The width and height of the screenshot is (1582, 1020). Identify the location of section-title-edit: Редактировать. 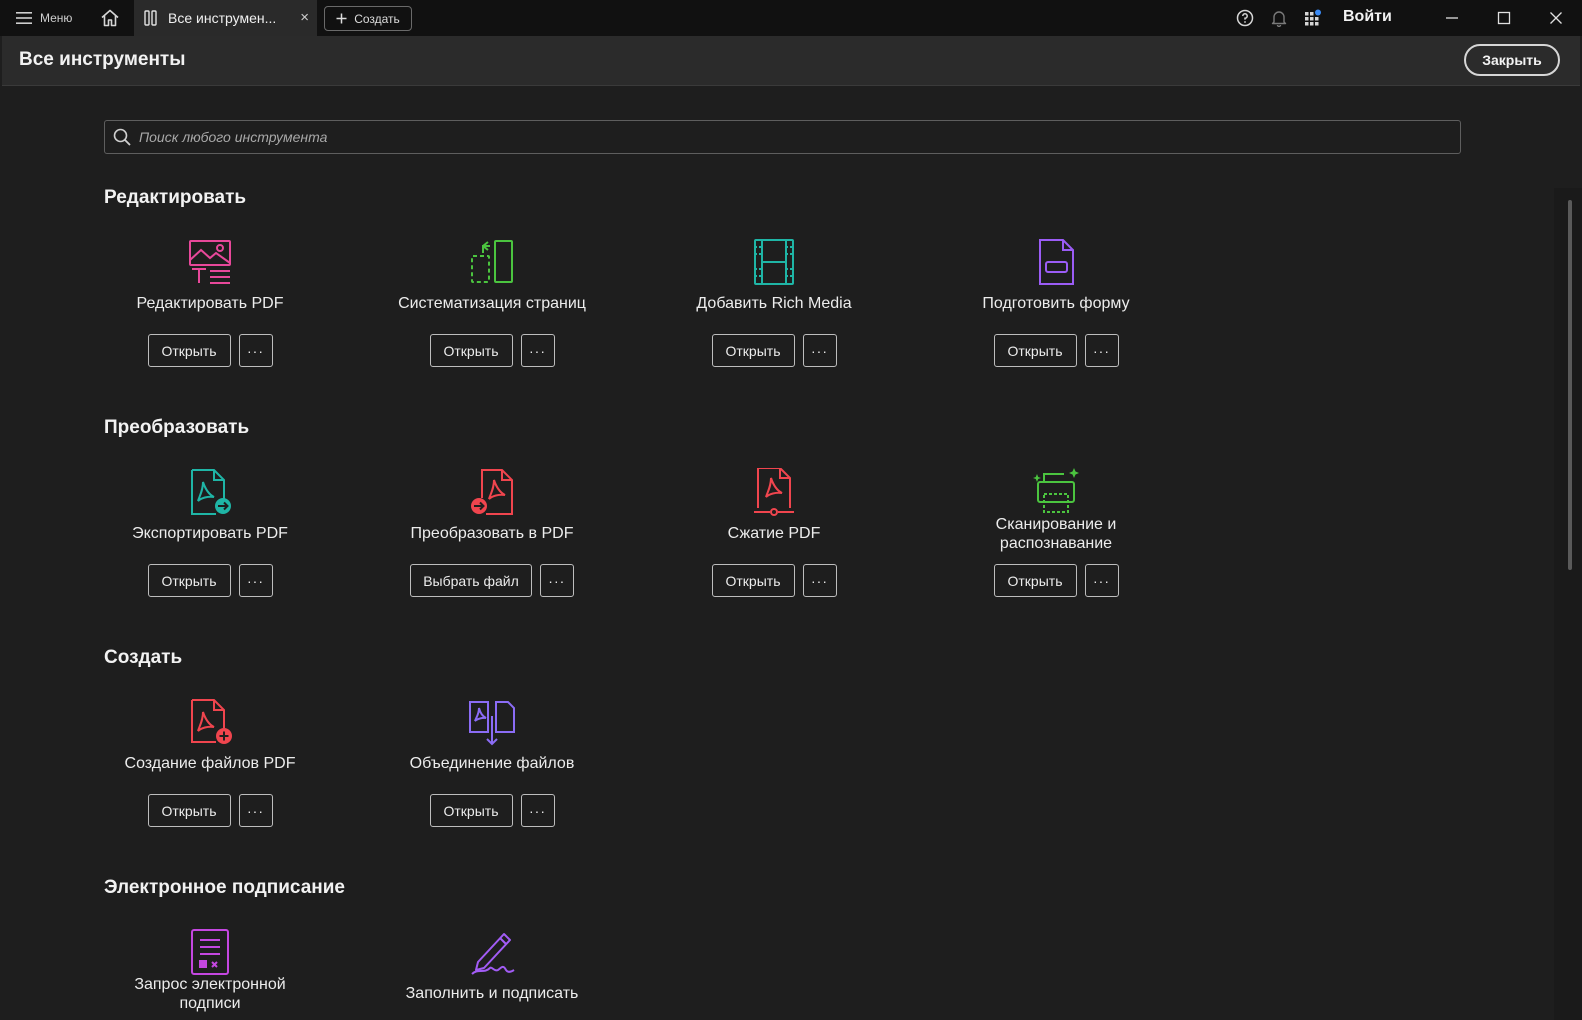
(175, 197).